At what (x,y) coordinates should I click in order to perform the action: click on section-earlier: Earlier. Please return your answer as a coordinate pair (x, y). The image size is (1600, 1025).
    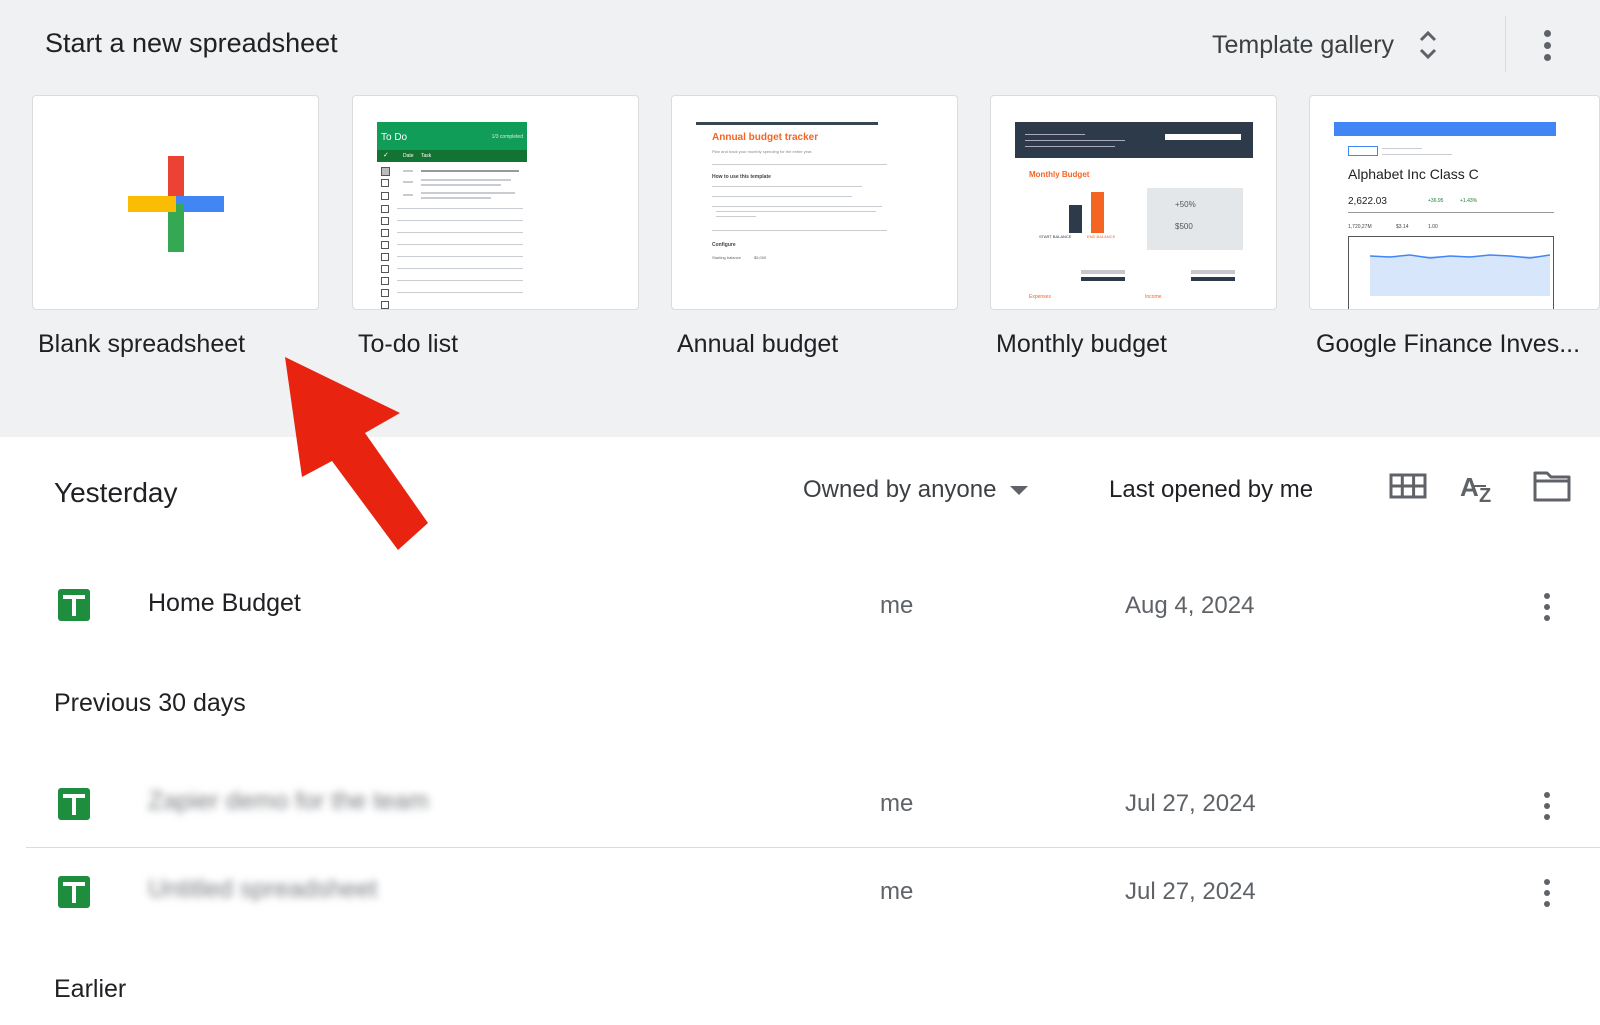
    Looking at the image, I should click on (90, 989).